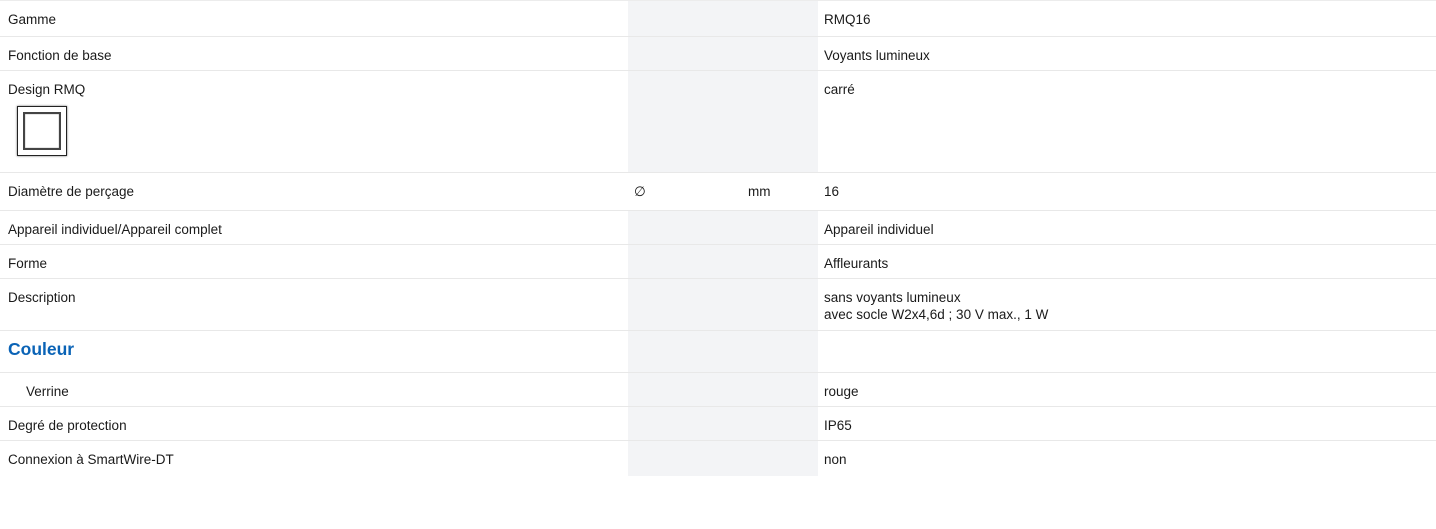 Image resolution: width=1436 pixels, height=529 pixels. Describe the element at coordinates (41, 349) in the screenshot. I see `section-title-text: Couleur` at that location.